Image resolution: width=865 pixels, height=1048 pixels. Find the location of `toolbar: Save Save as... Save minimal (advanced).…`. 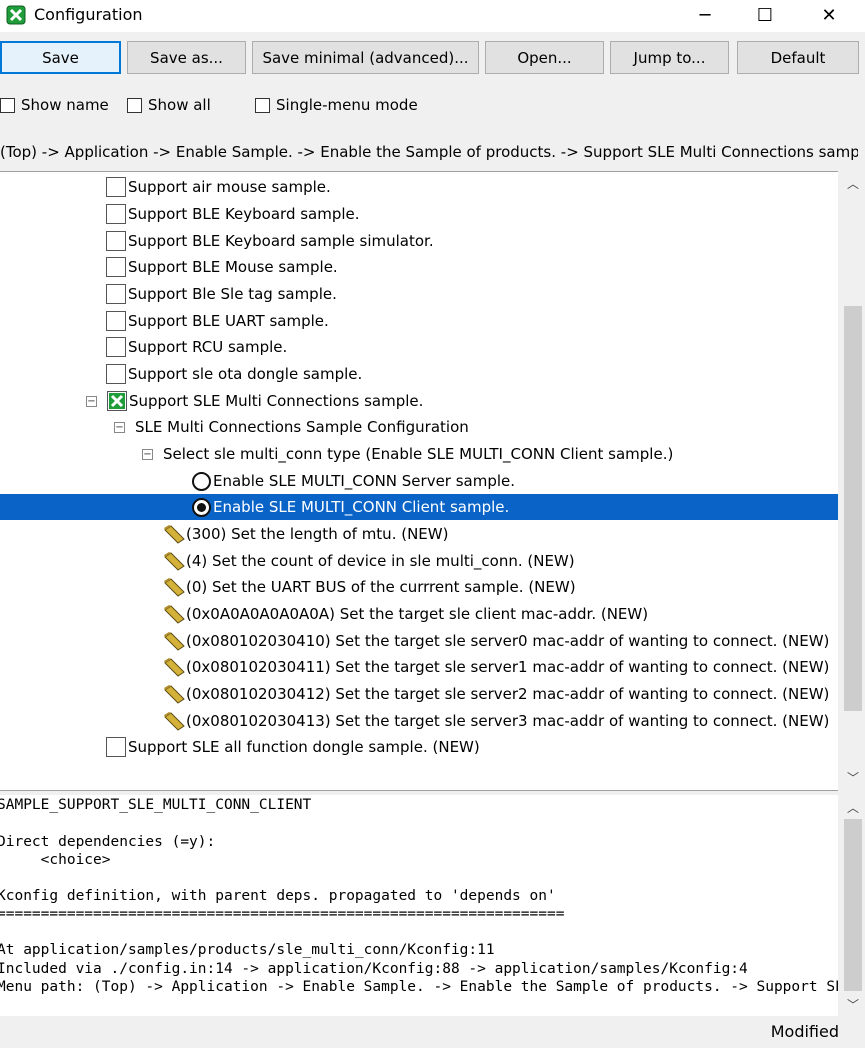

toolbar: Save Save as... Save minimal (advanced).… is located at coordinates (432, 59).